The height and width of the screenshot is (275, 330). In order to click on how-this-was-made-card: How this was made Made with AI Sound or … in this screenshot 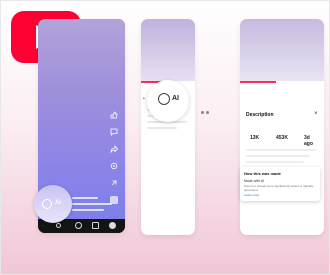, I will do `click(280, 184)`.